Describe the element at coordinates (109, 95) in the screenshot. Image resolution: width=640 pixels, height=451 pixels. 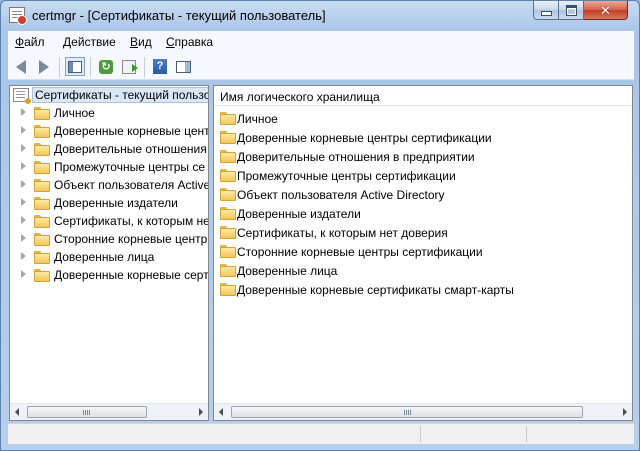
I see `tree-root-item: Сертификаты - текущий пользо` at that location.